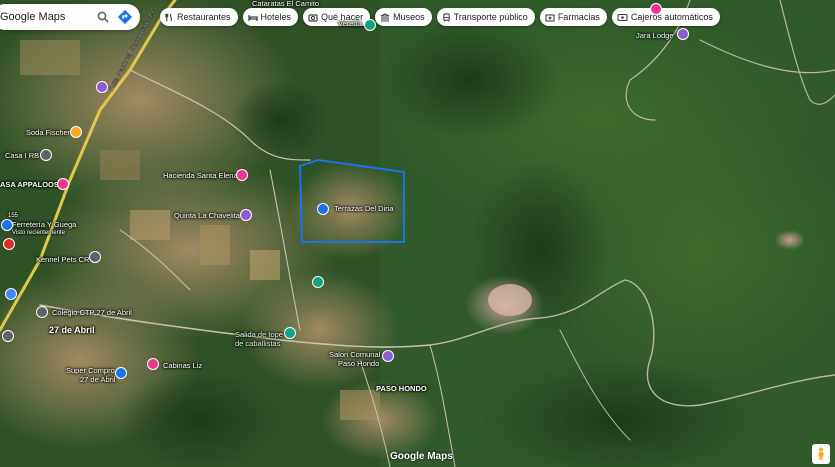  I want to click on place-label-salon-2: Paso Hondo, so click(359, 363).